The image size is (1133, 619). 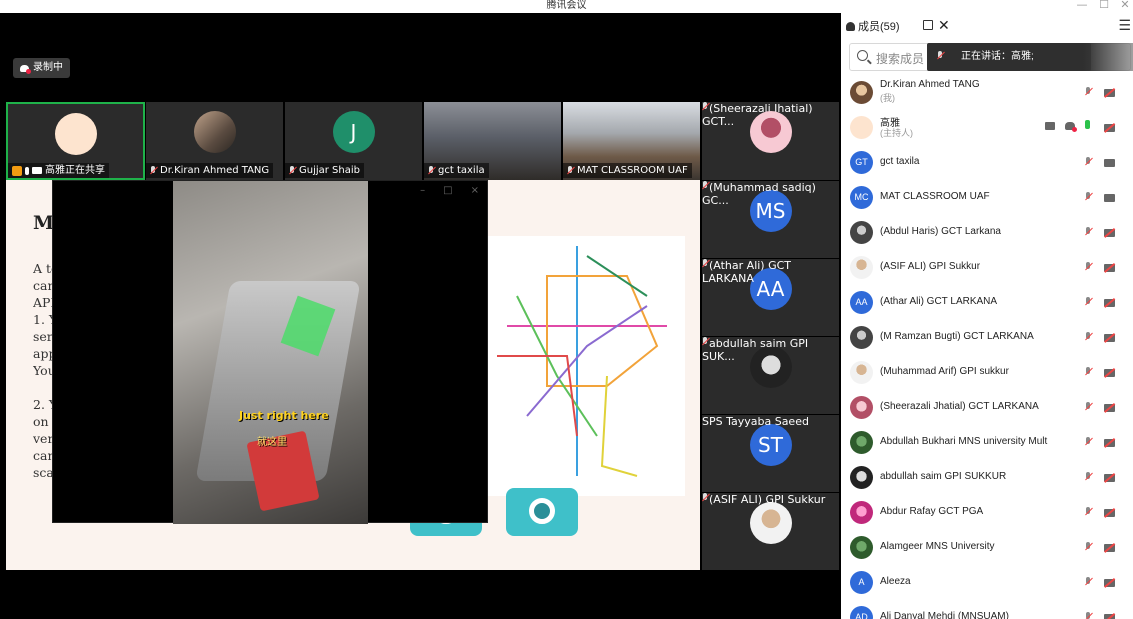 I want to click on member-row: (Sheerazali Jhatial) GCT LARKANA, so click(x=987, y=407).